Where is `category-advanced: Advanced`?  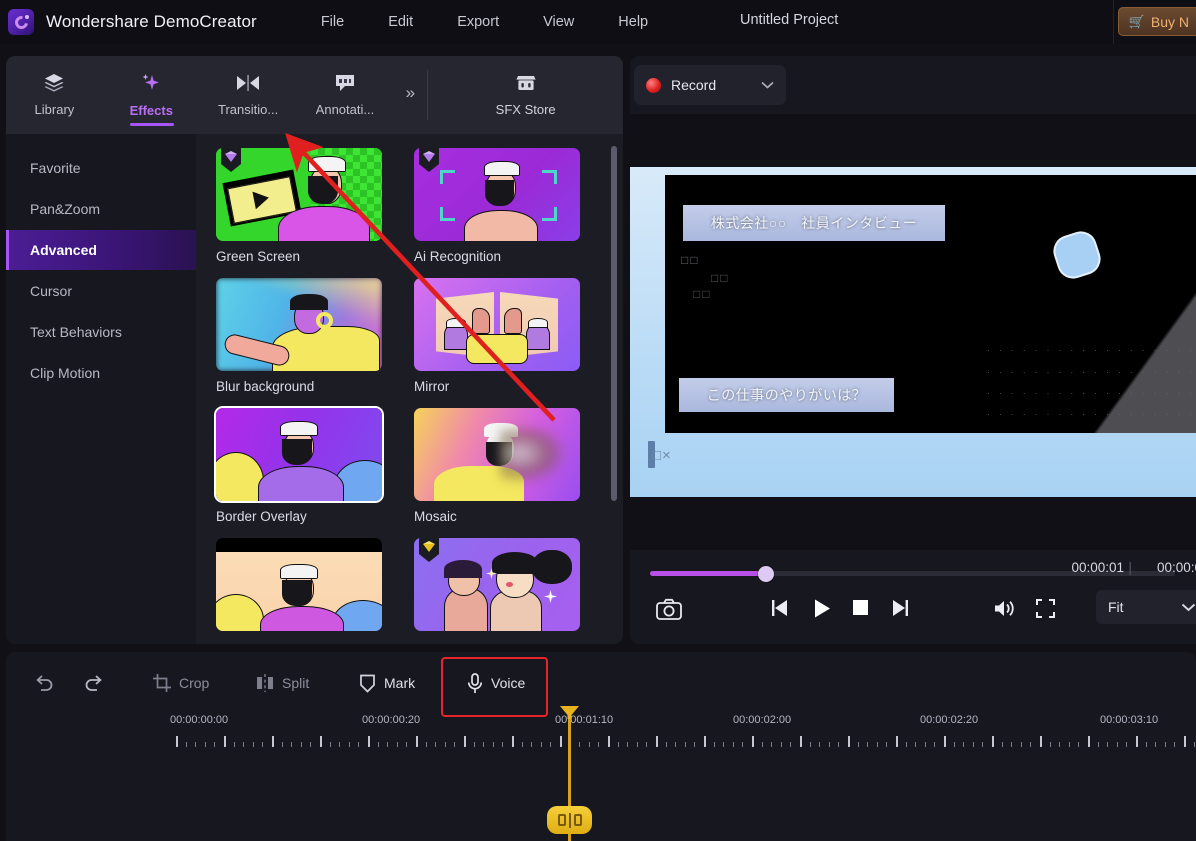
category-advanced: Advanced is located at coordinates (101, 250).